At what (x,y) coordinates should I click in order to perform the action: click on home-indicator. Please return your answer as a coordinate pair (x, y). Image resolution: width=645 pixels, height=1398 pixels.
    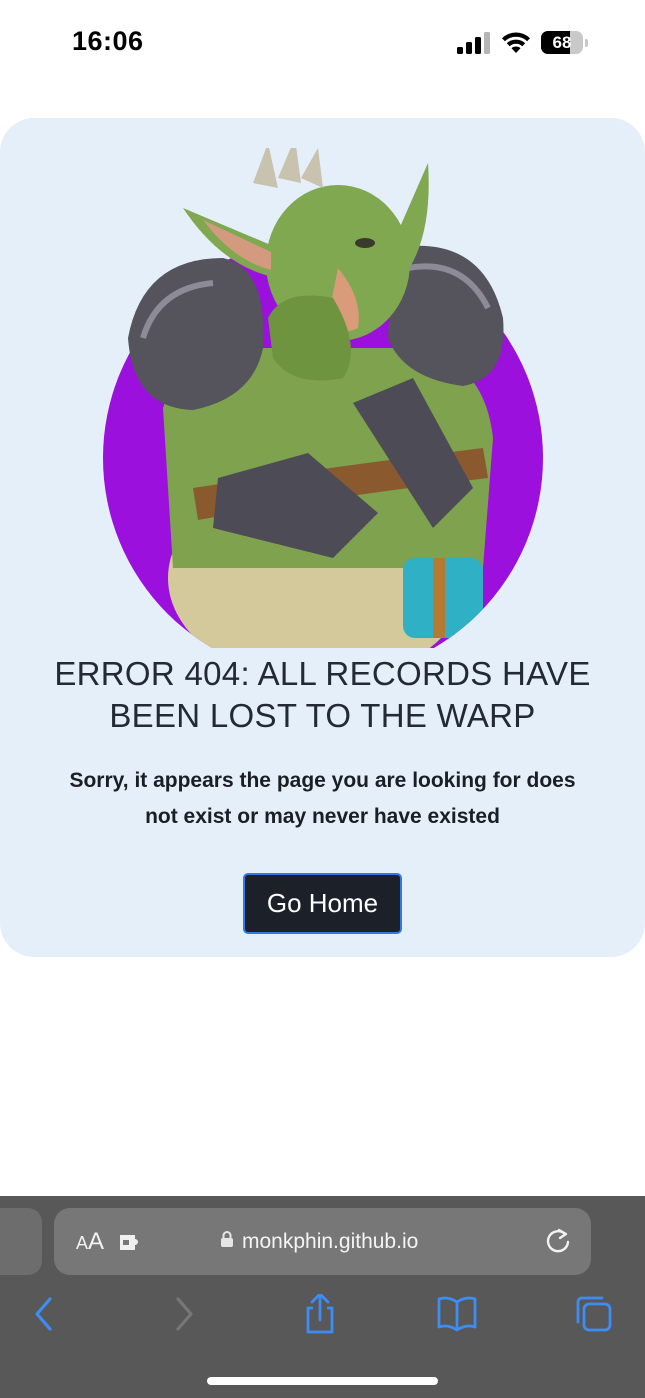
    Looking at the image, I should click on (322, 1381).